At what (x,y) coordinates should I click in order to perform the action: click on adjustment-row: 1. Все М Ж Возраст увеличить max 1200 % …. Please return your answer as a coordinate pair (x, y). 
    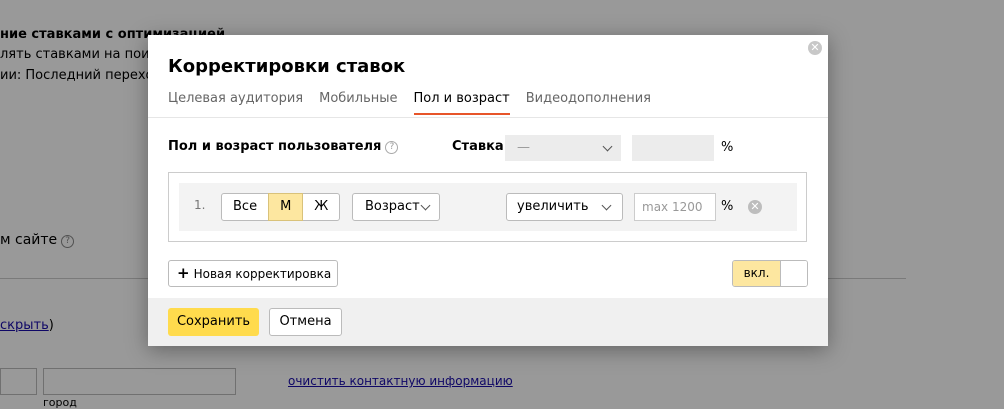
    Looking at the image, I should click on (488, 207).